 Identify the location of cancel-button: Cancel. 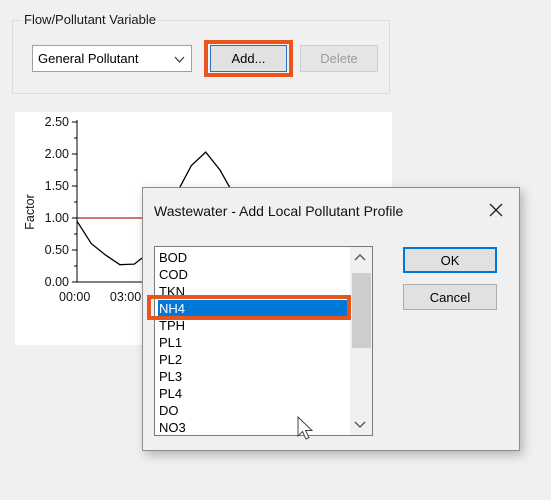
(450, 297).